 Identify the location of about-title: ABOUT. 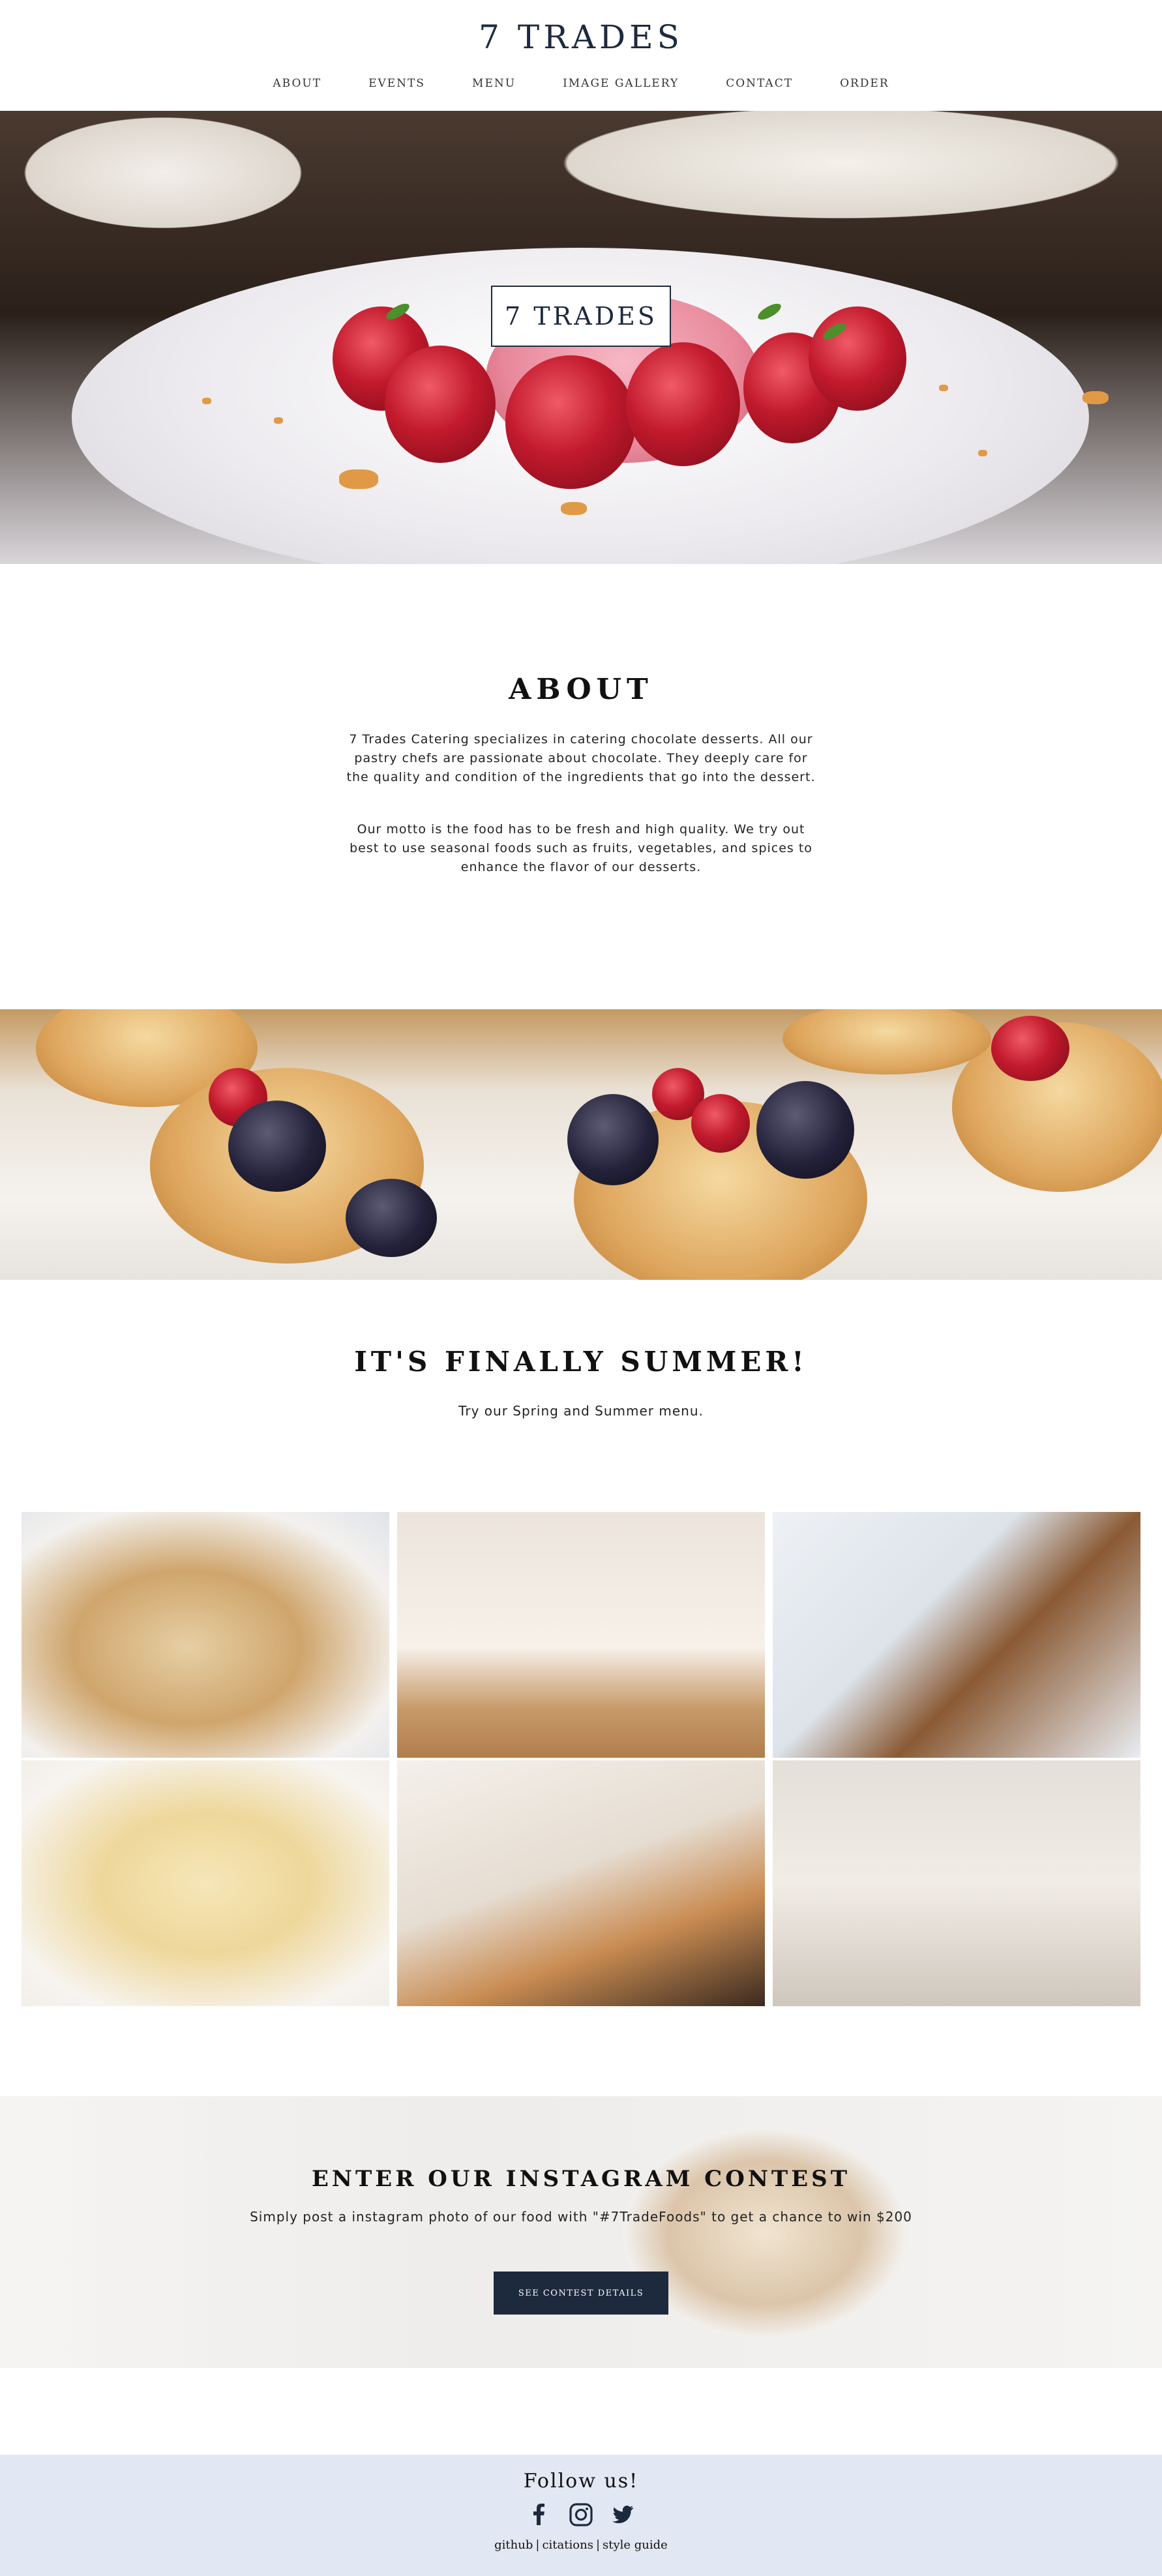
(581, 689).